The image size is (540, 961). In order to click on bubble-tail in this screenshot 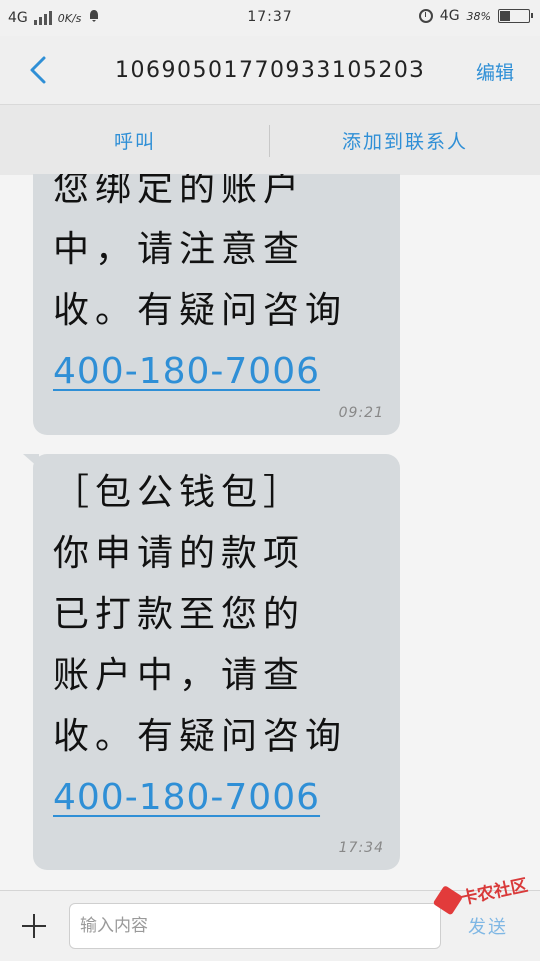, I will do `click(31, 461)`.